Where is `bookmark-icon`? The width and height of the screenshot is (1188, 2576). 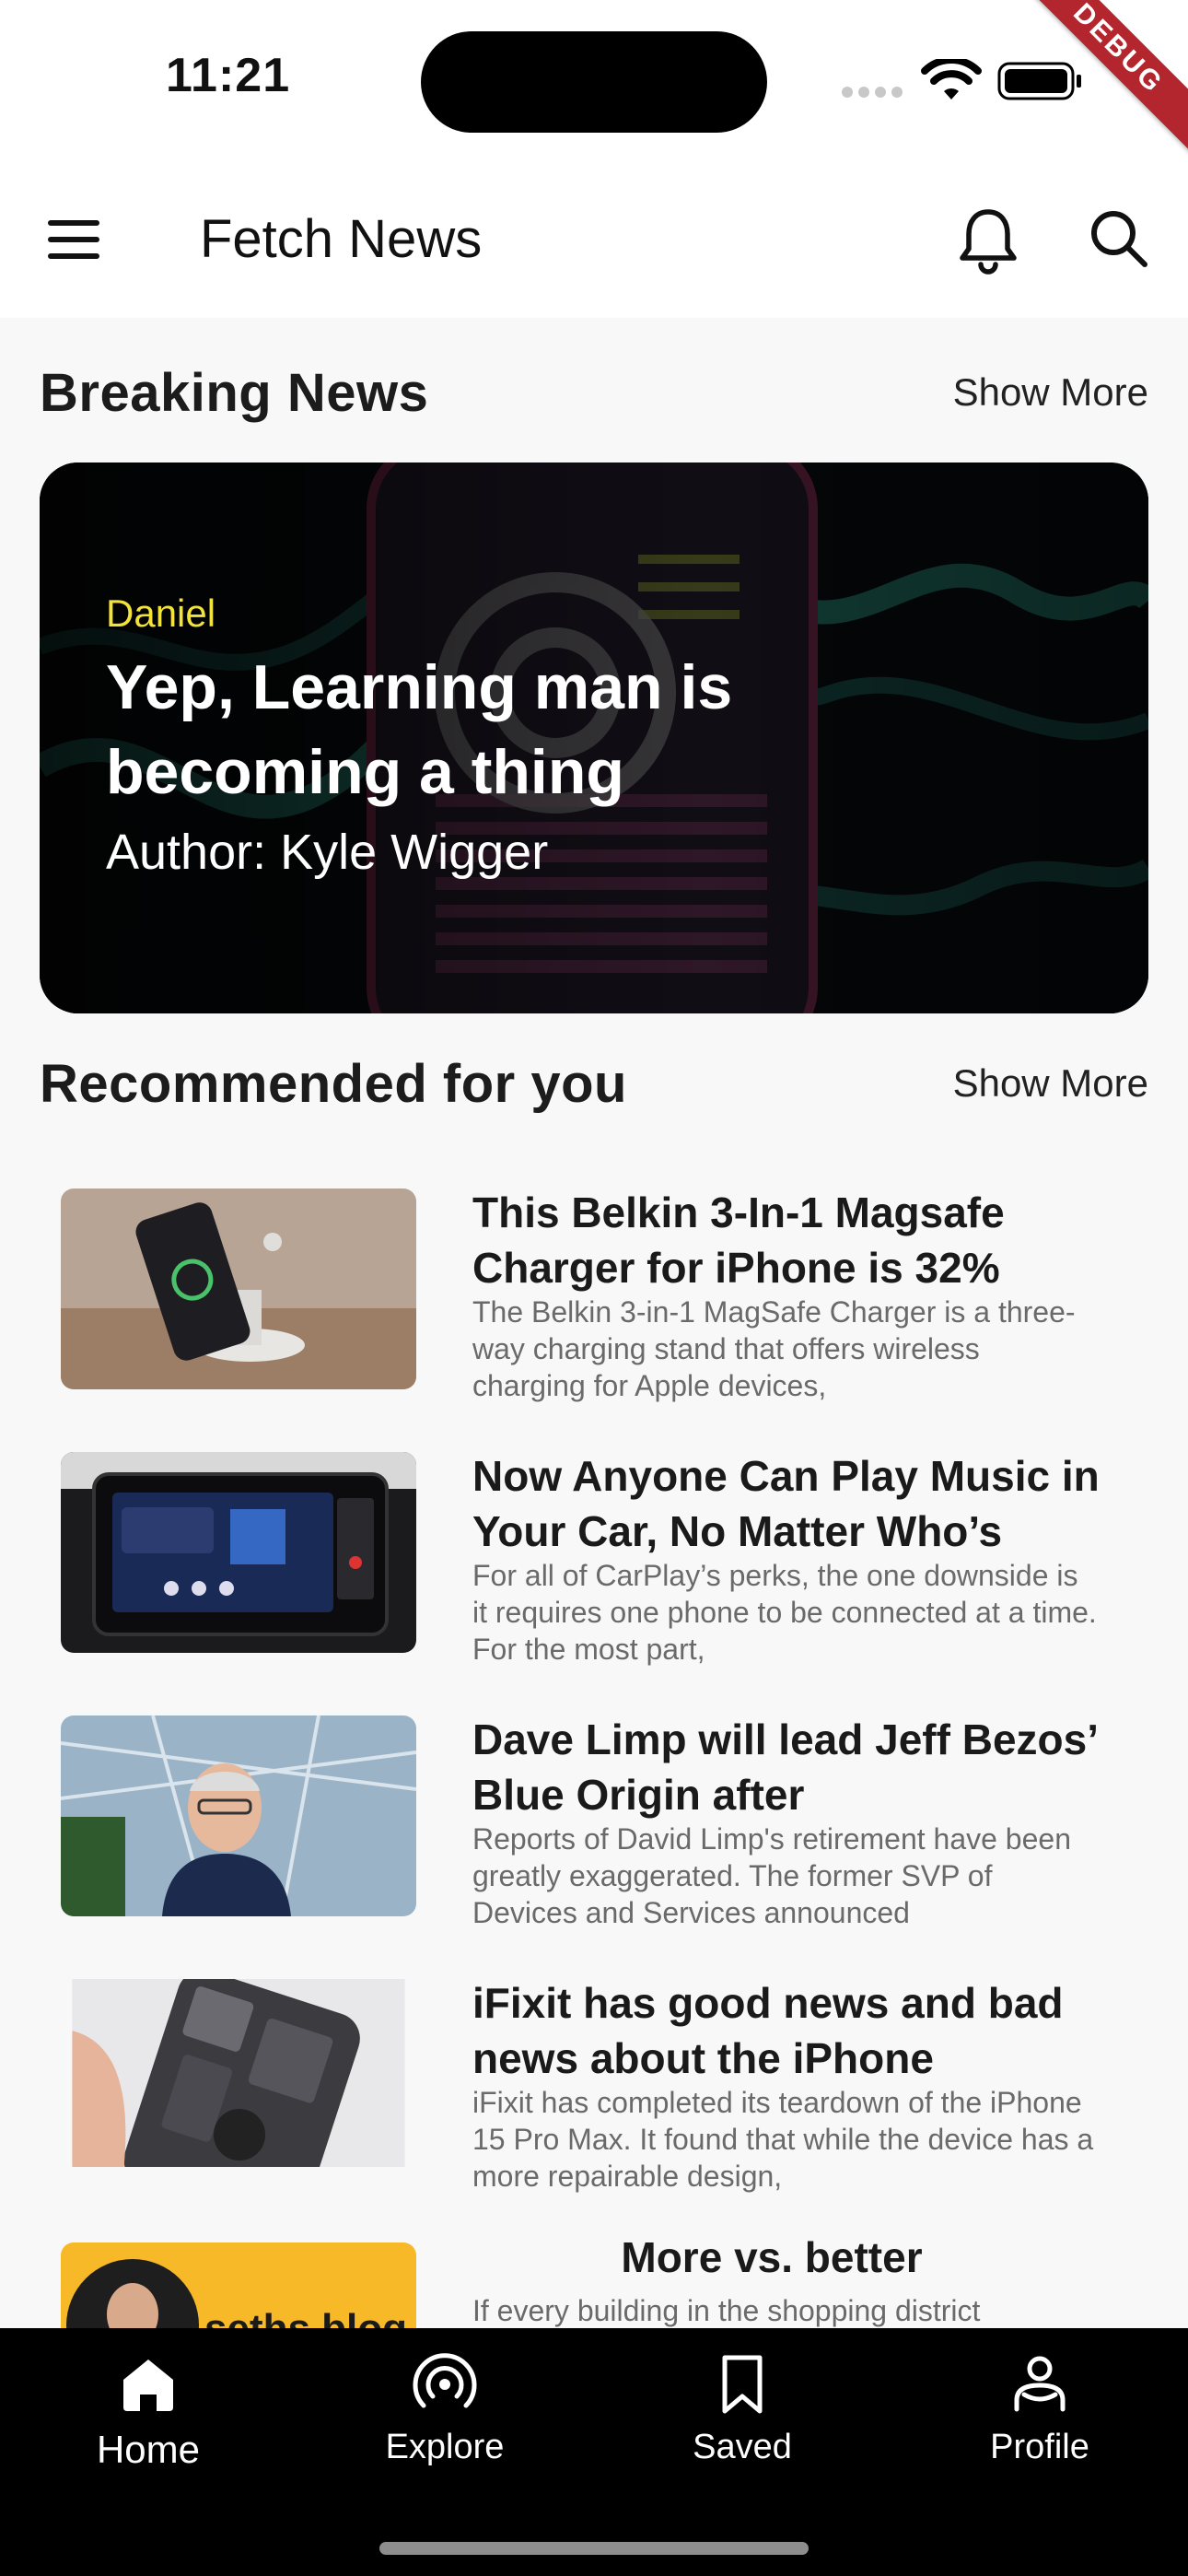 bookmark-icon is located at coordinates (742, 2384).